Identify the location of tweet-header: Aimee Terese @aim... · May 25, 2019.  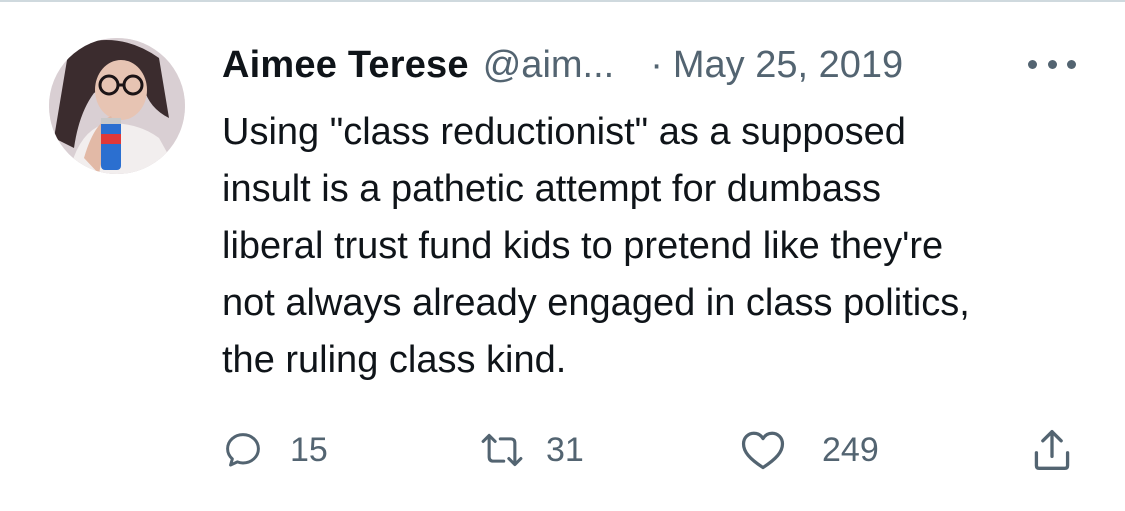
(652, 65).